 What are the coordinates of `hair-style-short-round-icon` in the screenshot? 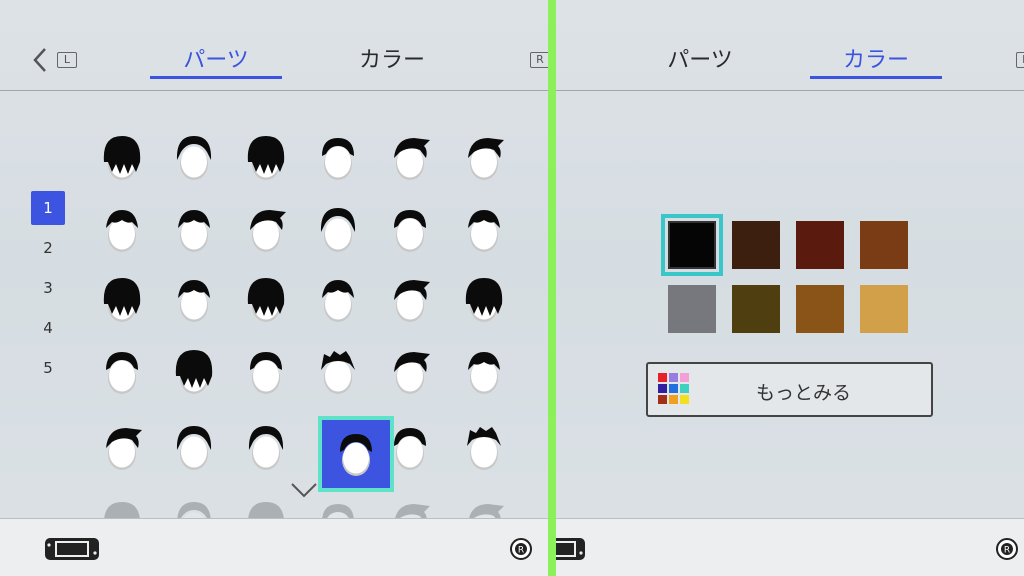 It's located at (266, 158).